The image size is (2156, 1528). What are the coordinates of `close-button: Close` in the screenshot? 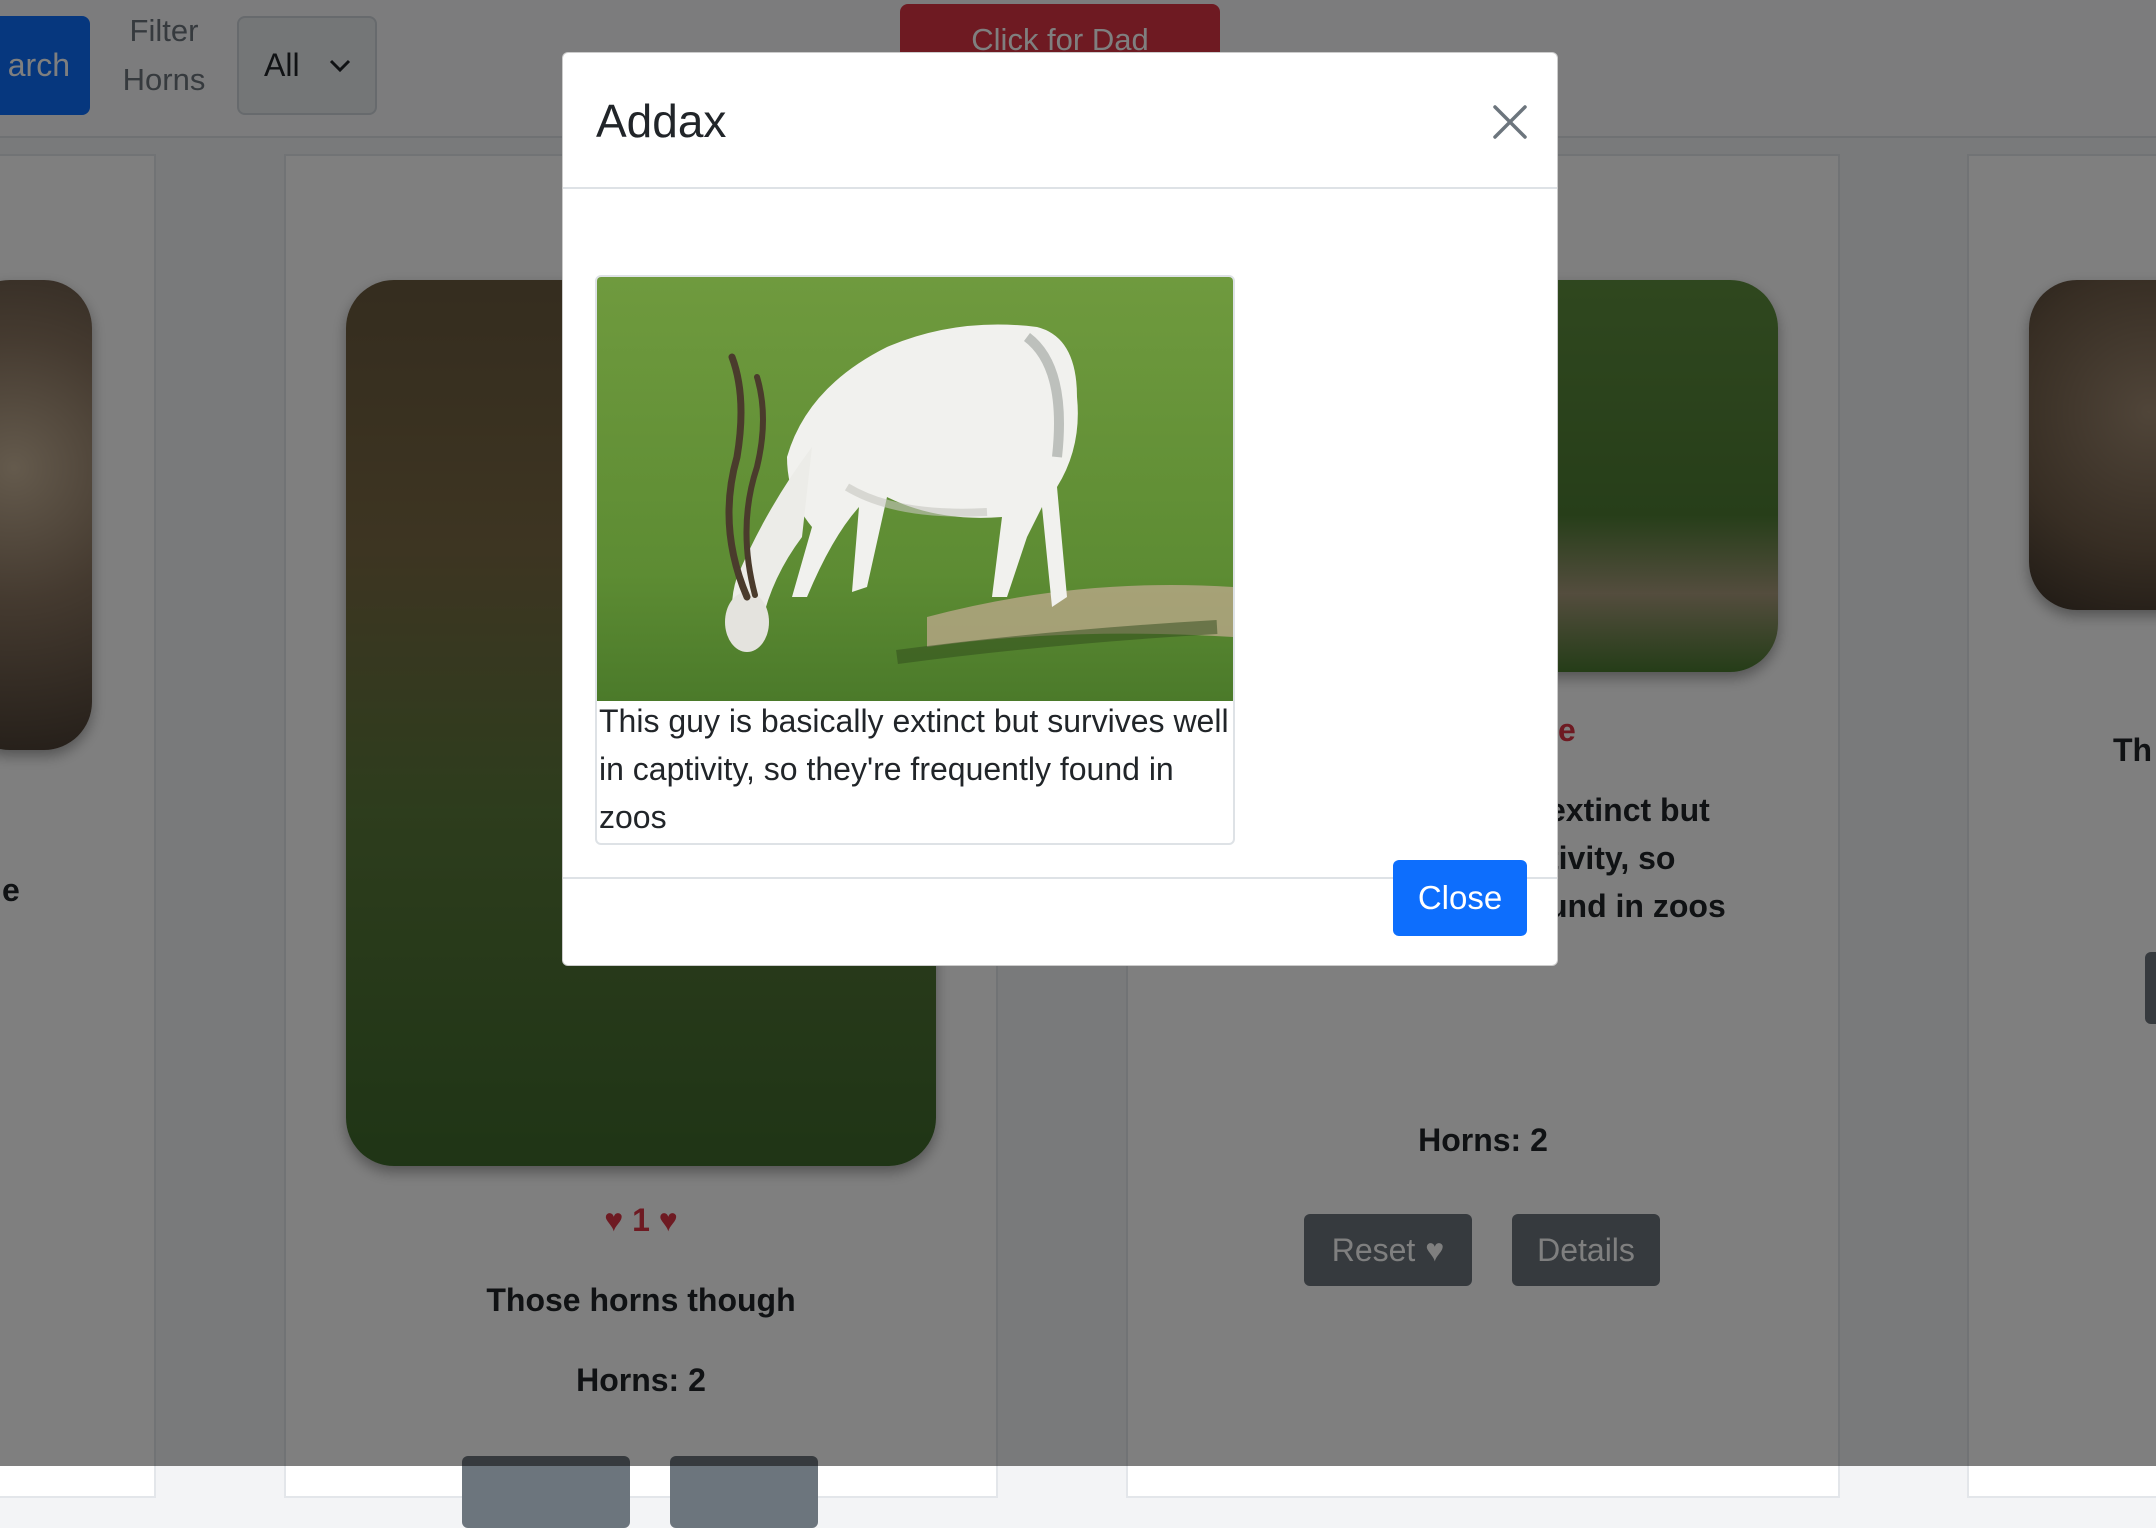 It's located at (1460, 898).